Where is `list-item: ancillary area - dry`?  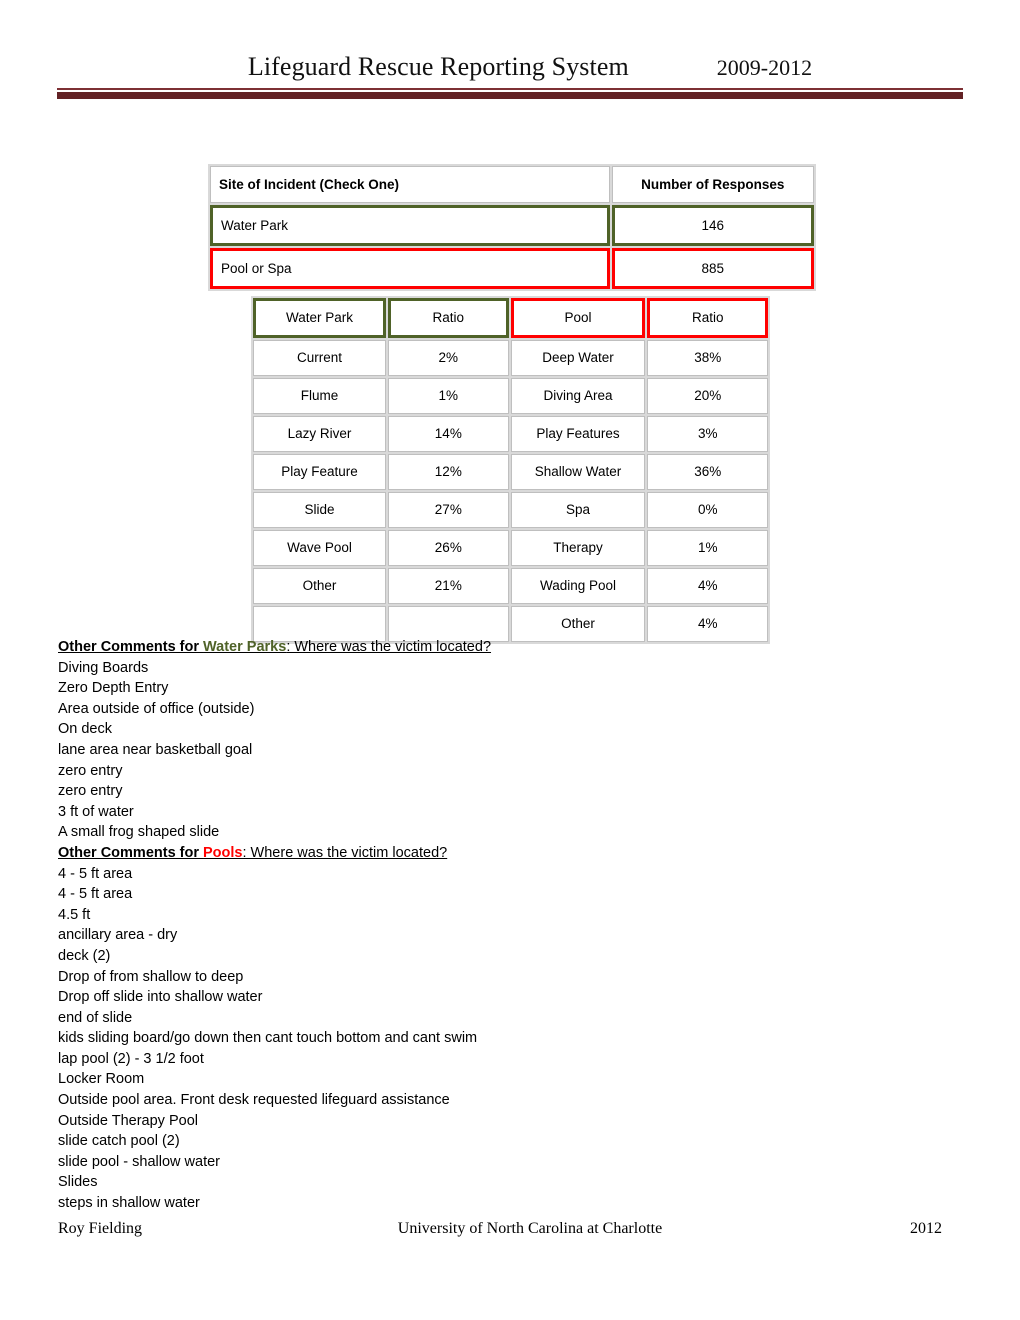 list-item: ancillary area - dry is located at coordinates (118, 935).